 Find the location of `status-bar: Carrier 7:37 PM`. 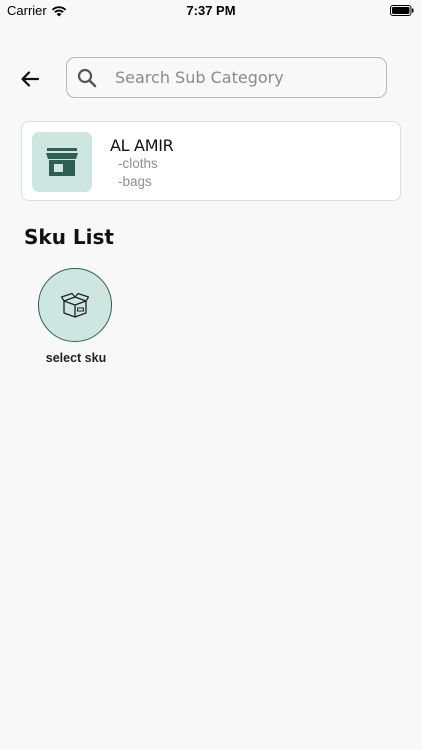

status-bar: Carrier 7:37 PM is located at coordinates (211, 11).